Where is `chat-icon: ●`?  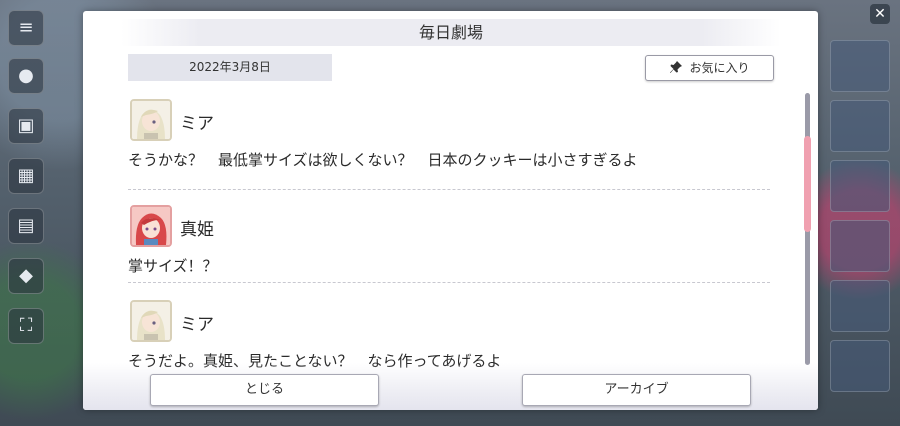 chat-icon: ● is located at coordinates (26, 76).